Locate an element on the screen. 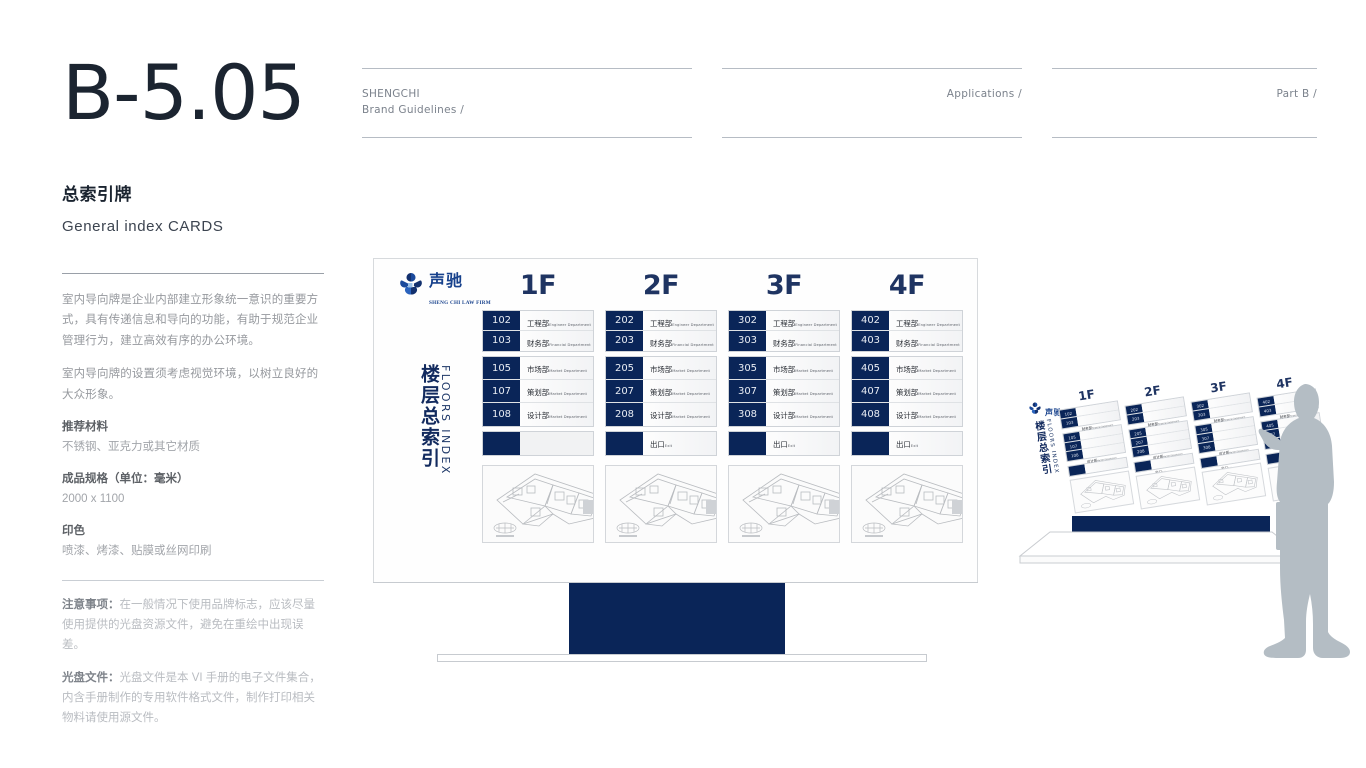 The width and height of the screenshot is (1366, 768). spec-print-value: 喷漆、烤漆、贴膜或丝网印刷 is located at coordinates (137, 550).